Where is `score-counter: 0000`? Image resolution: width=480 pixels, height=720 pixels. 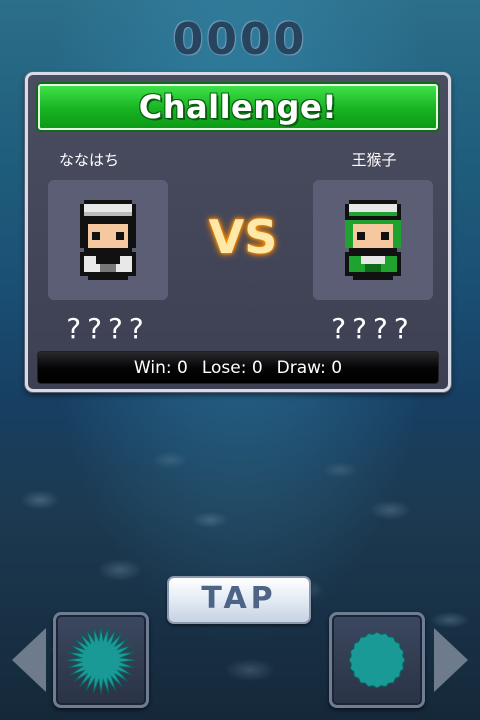
score-counter: 0000 is located at coordinates (240, 39).